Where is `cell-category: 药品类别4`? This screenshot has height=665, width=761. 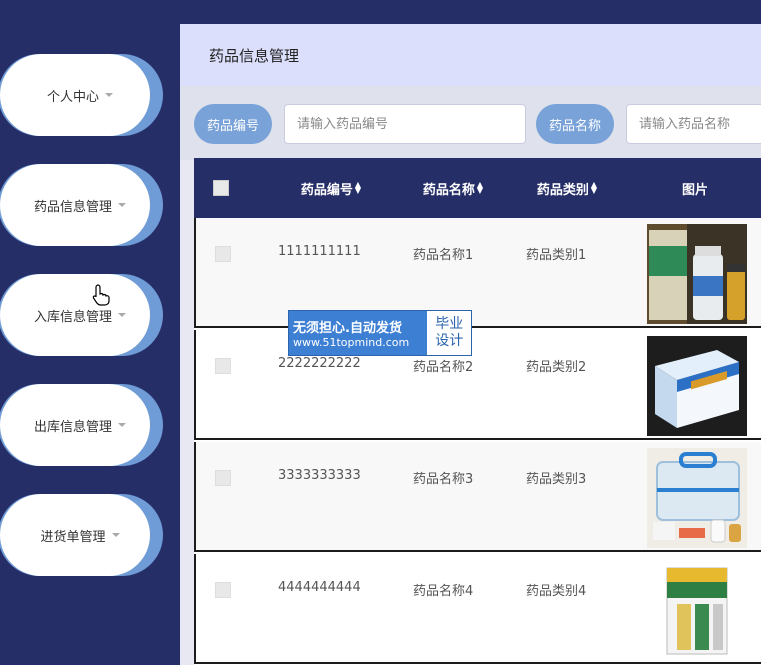 cell-category: 药品类别4 is located at coordinates (556, 591).